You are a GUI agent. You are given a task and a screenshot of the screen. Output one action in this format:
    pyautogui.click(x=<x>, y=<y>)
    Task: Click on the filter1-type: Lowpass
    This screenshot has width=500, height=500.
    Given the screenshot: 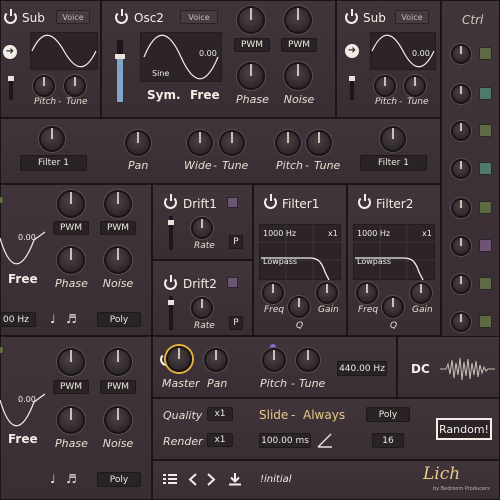 What is the action you would take?
    pyautogui.click(x=280, y=262)
    